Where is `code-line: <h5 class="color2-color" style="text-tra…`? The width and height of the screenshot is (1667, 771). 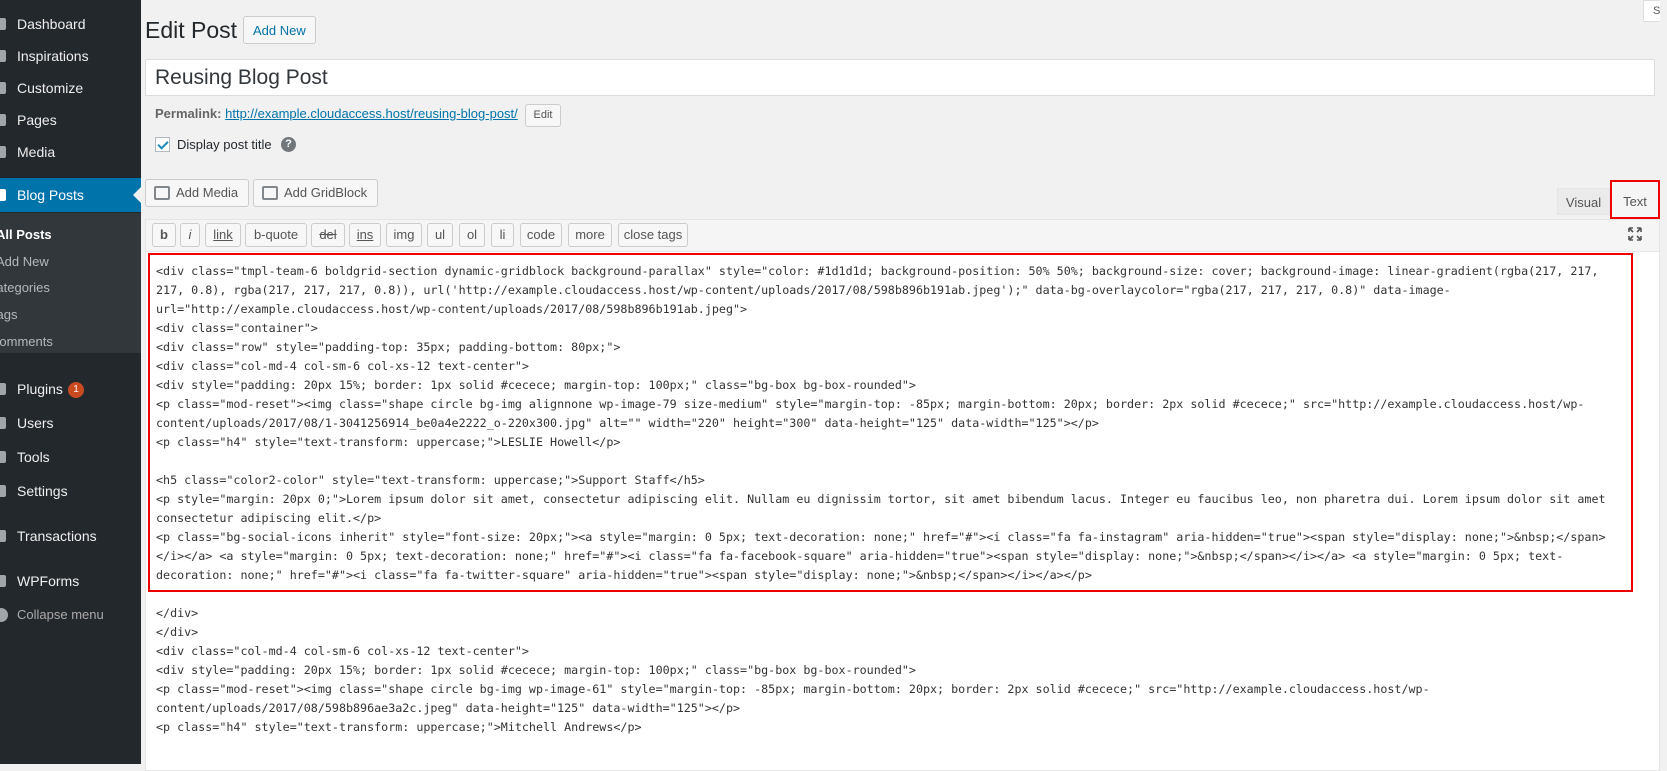
code-line: <h5 class="color2-color" style="text-tra… is located at coordinates (430, 480).